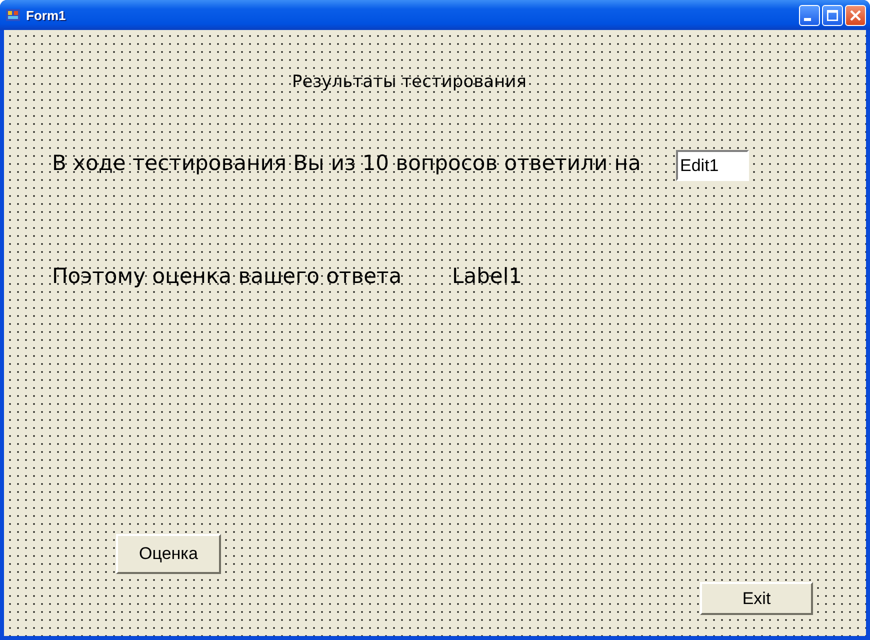  I want to click on close-button, so click(855, 15).